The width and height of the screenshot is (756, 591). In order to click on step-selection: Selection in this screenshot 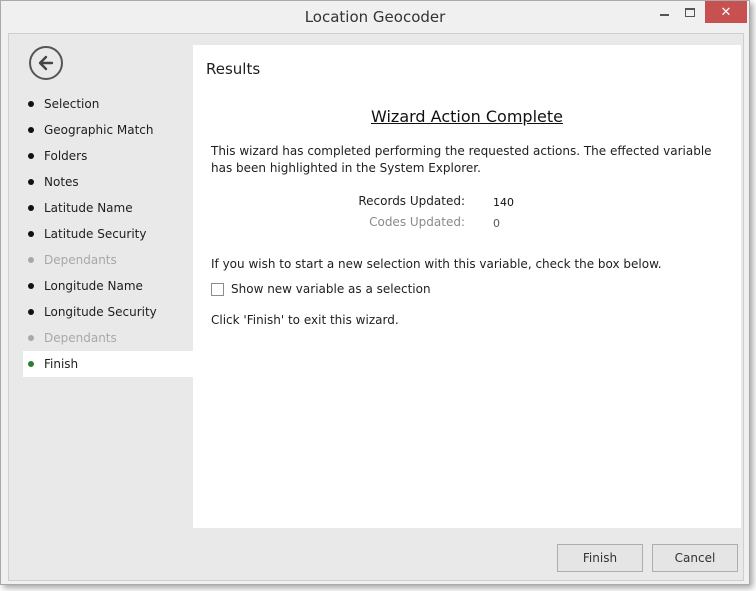, I will do `click(108, 104)`.